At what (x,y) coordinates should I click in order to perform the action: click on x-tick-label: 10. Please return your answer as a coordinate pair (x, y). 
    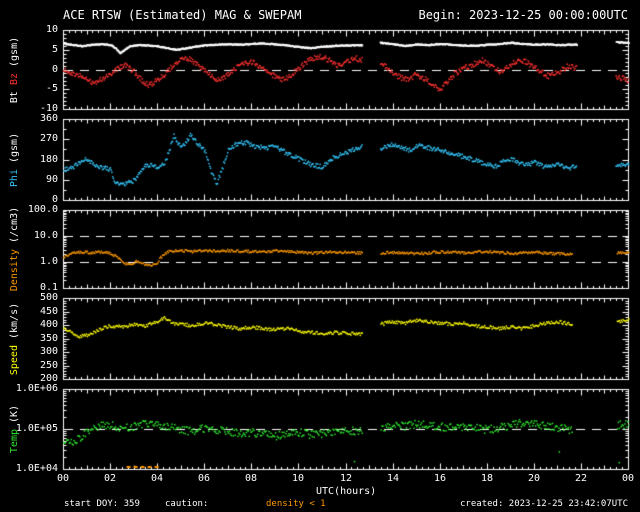
    Looking at the image, I should click on (298, 478).